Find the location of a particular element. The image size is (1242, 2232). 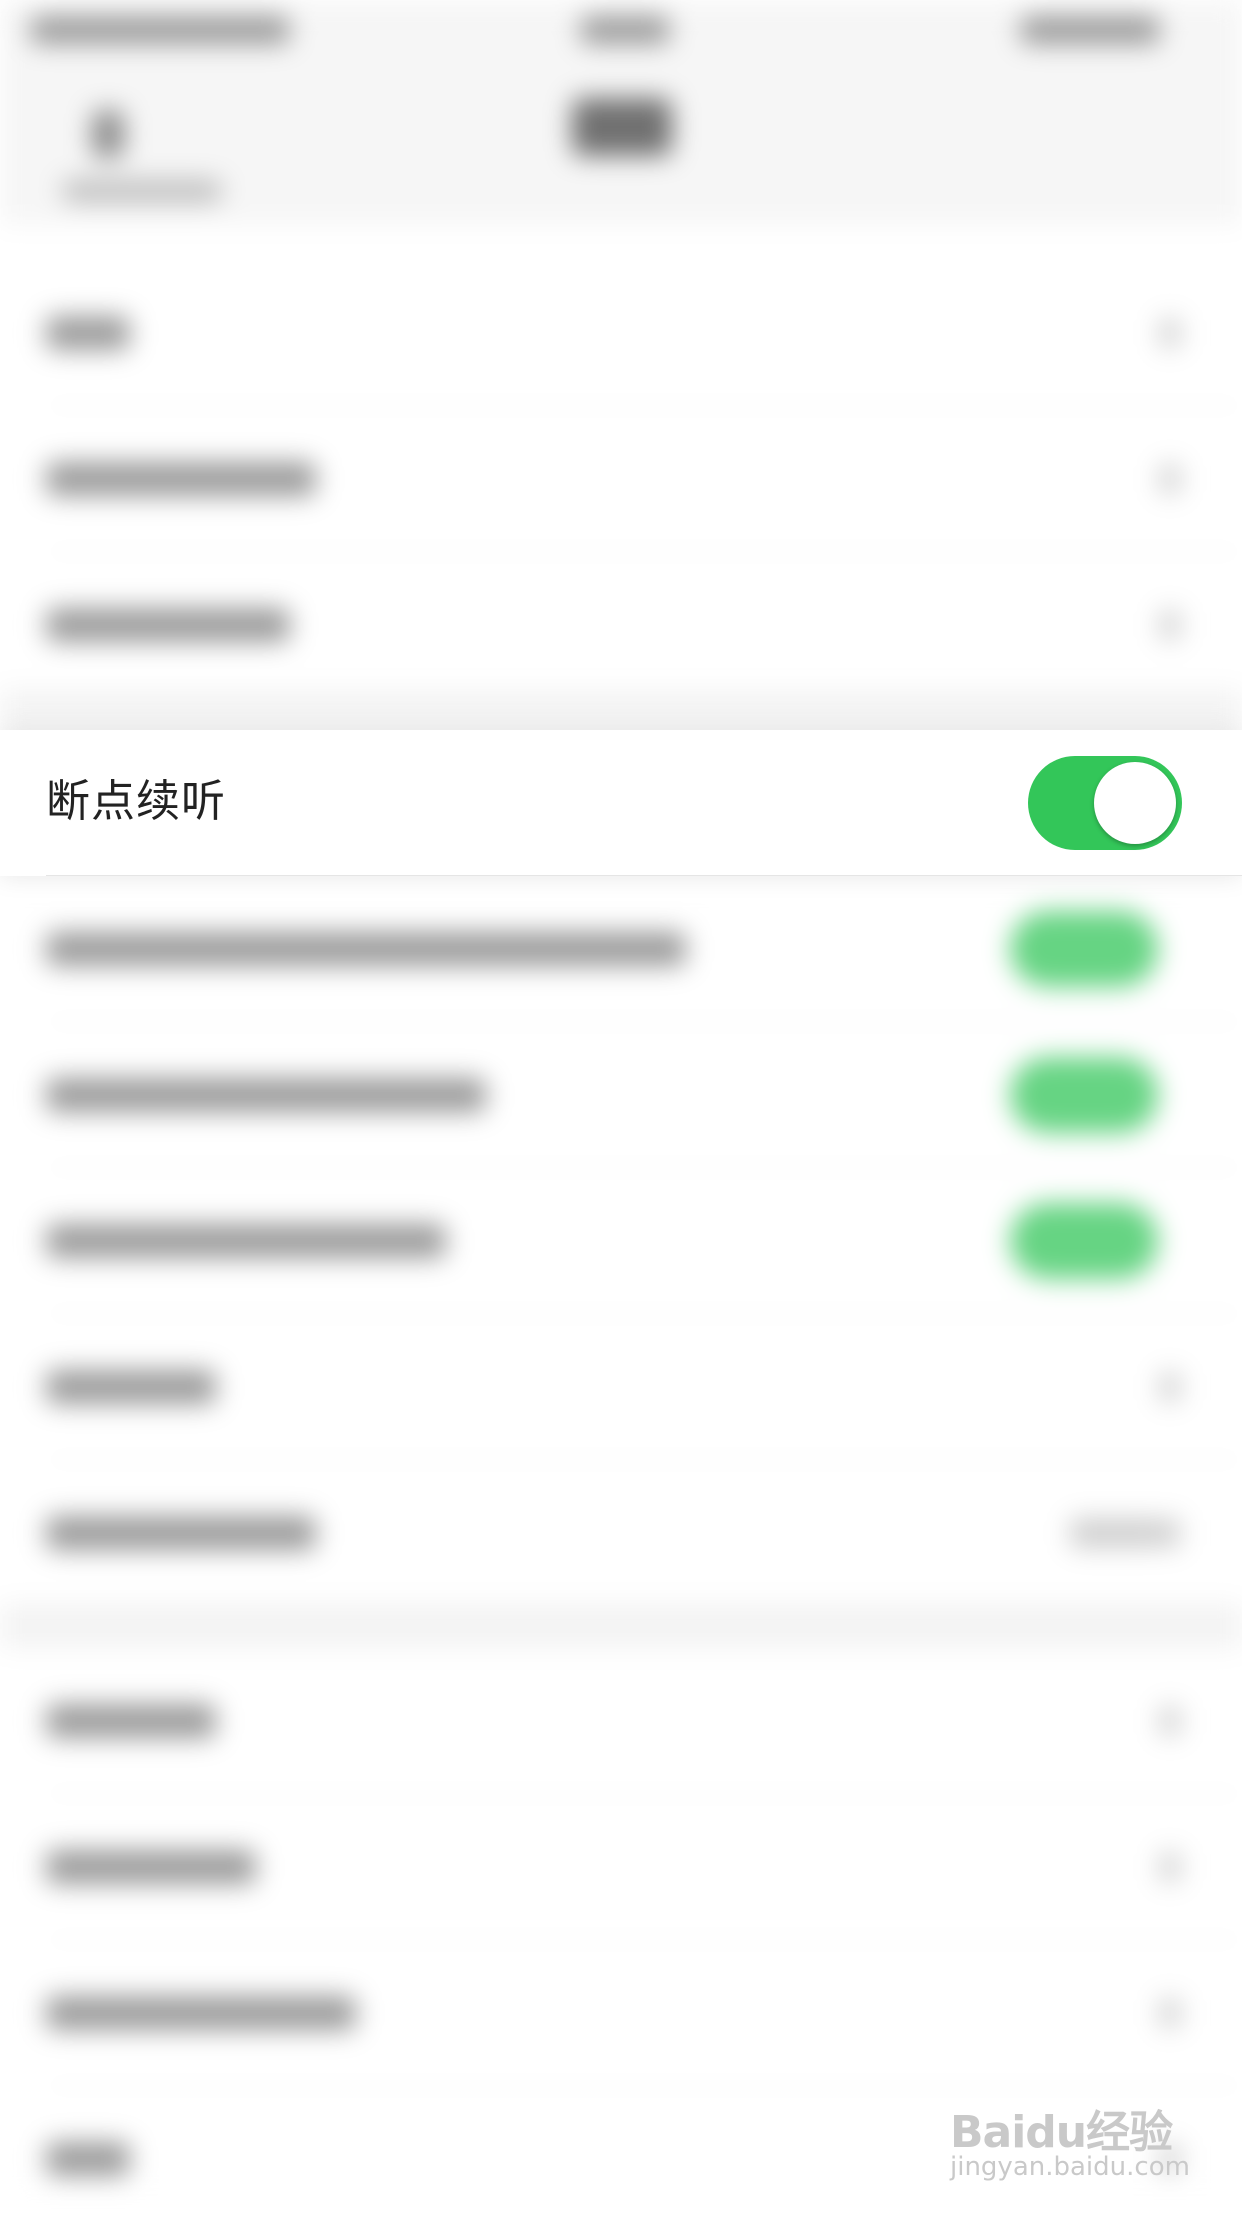

status-bar is located at coordinates (621, 32).